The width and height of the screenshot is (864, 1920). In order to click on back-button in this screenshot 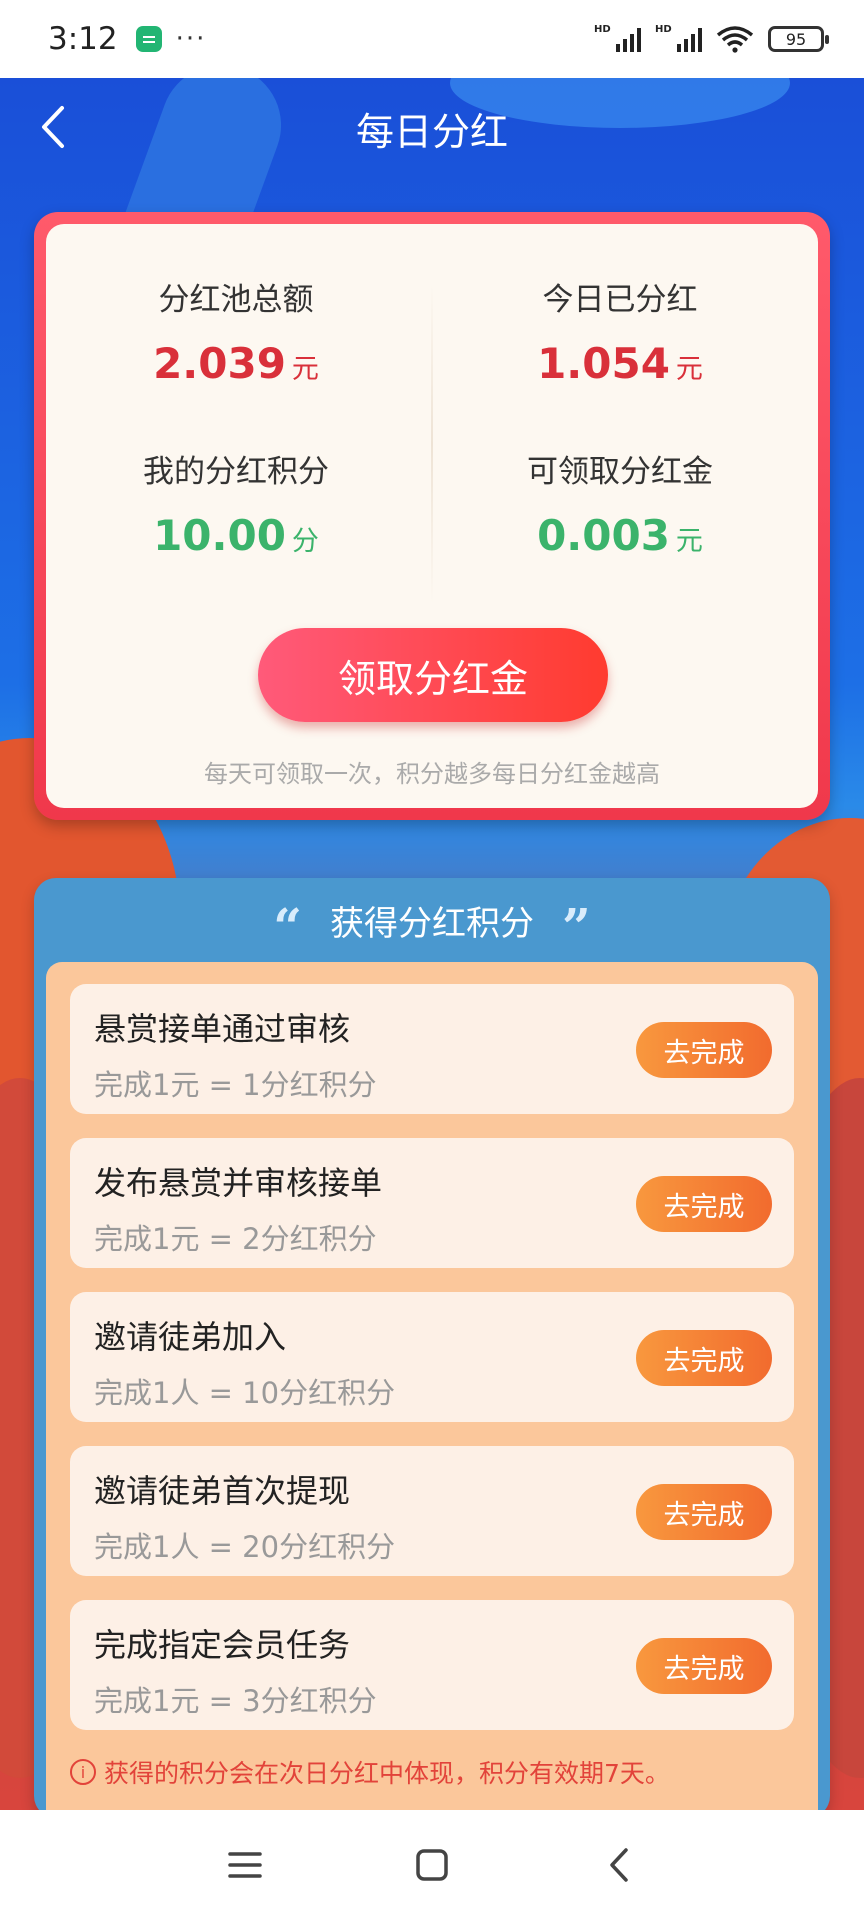, I will do `click(53, 127)`.